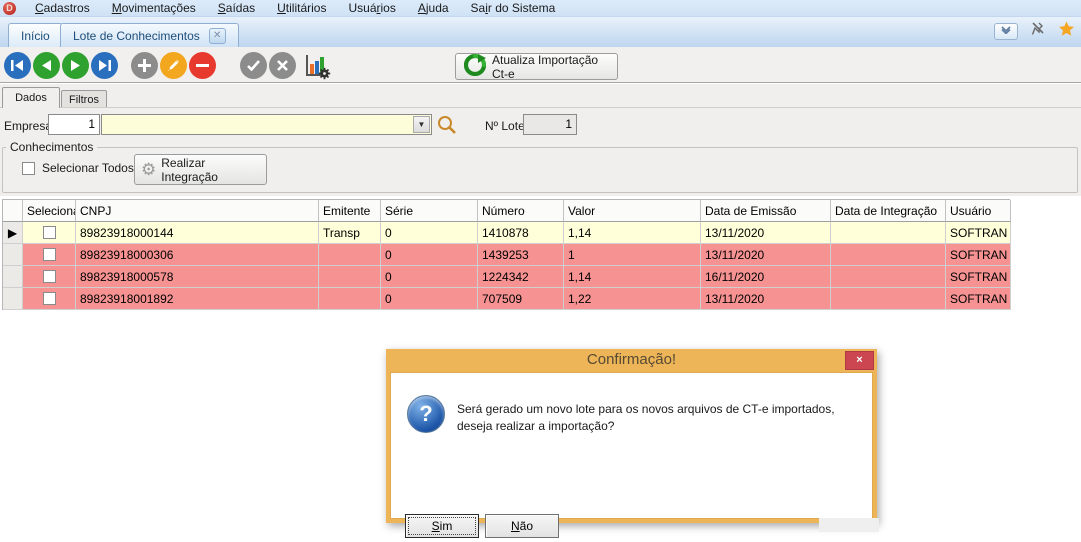 This screenshot has height=542, width=1081. What do you see at coordinates (475, 66) in the screenshot?
I see `refresh-icon` at bounding box center [475, 66].